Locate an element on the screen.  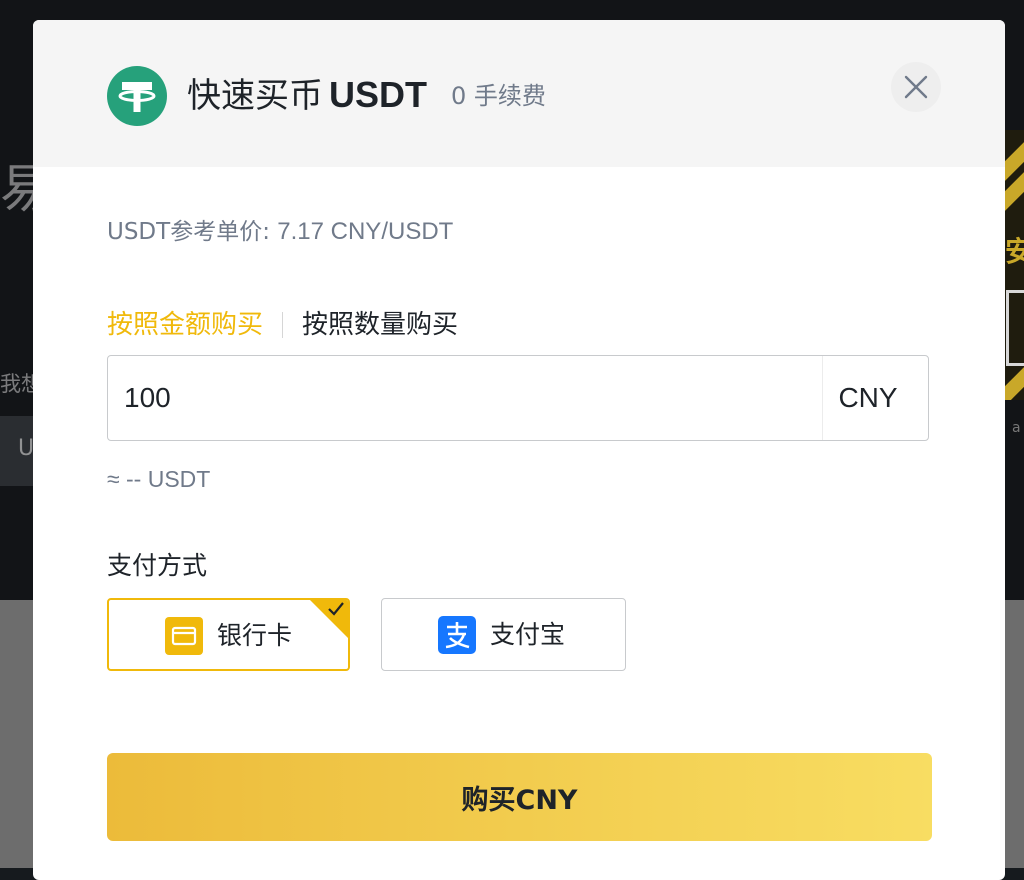
background-promo-banner: 安 is located at coordinates (1013, 265).